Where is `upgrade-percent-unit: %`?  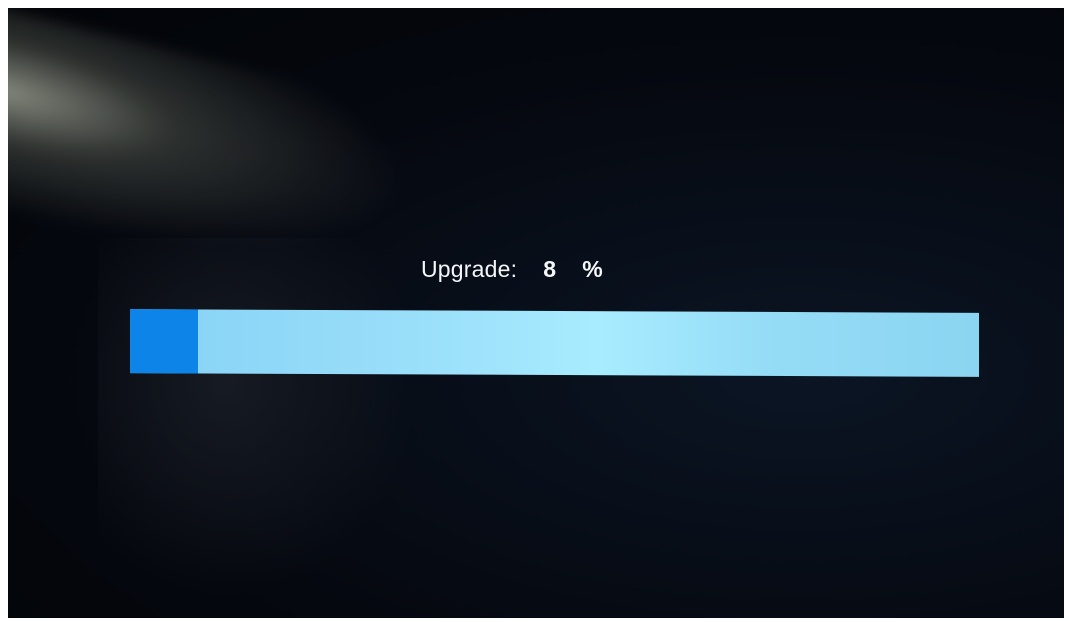 upgrade-percent-unit: % is located at coordinates (592, 269).